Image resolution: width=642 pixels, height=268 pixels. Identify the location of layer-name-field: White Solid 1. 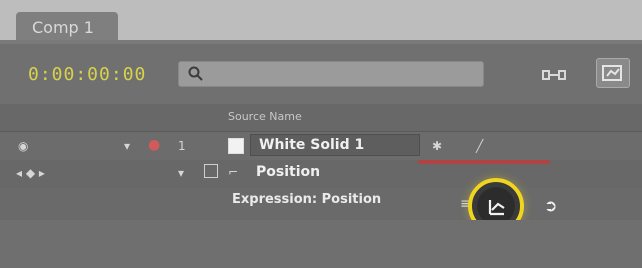
(335, 145).